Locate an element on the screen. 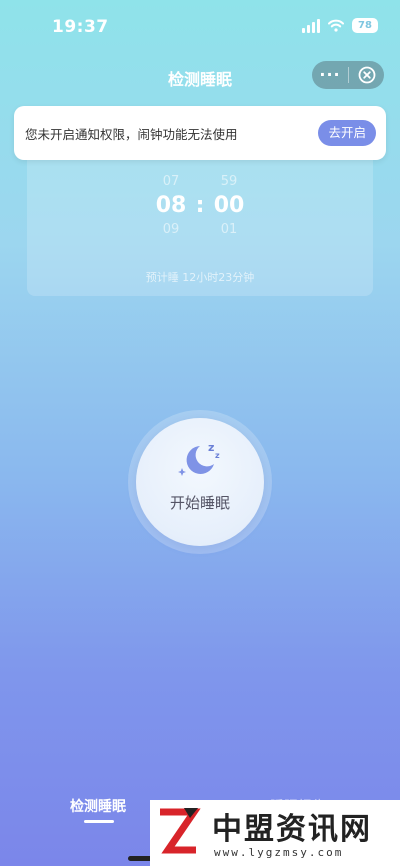  status-icons: 78 is located at coordinates (340, 25).